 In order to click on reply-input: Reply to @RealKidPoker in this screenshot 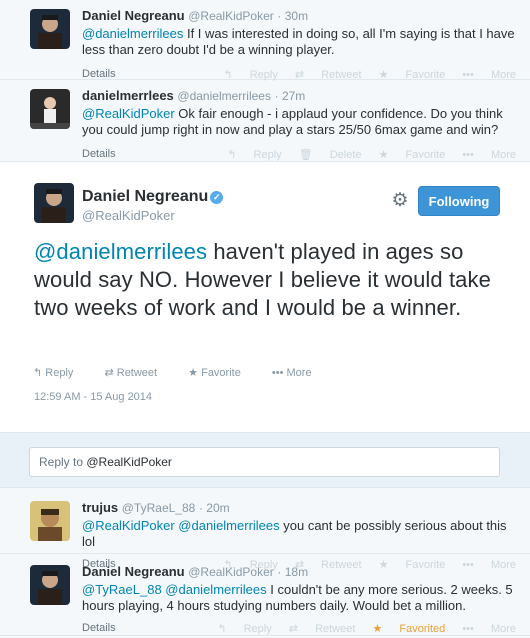, I will do `click(264, 462)`.